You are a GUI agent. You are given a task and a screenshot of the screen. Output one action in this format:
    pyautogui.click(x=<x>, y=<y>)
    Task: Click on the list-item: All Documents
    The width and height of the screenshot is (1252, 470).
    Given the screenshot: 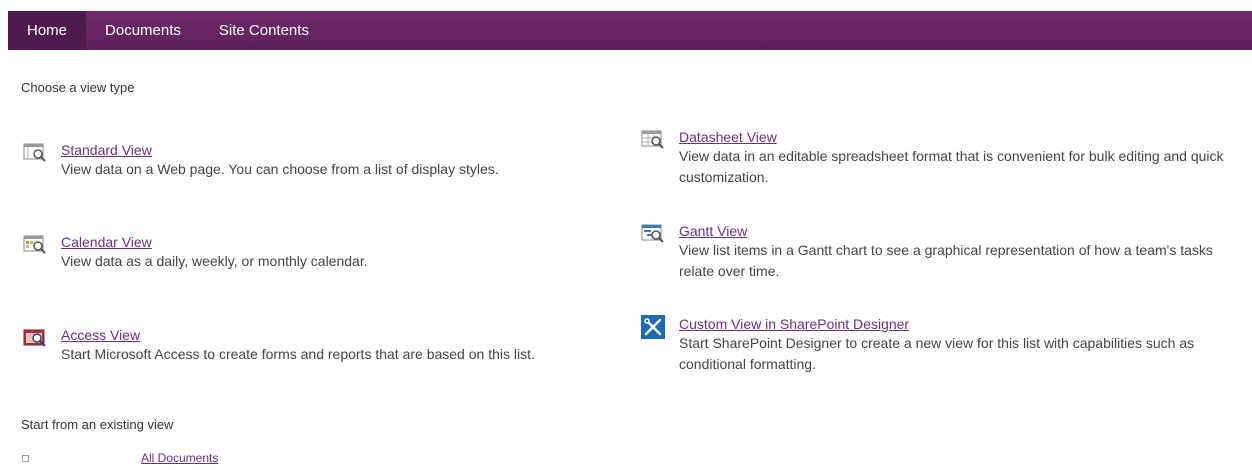 What is the action you would take?
    pyautogui.click(x=120, y=458)
    